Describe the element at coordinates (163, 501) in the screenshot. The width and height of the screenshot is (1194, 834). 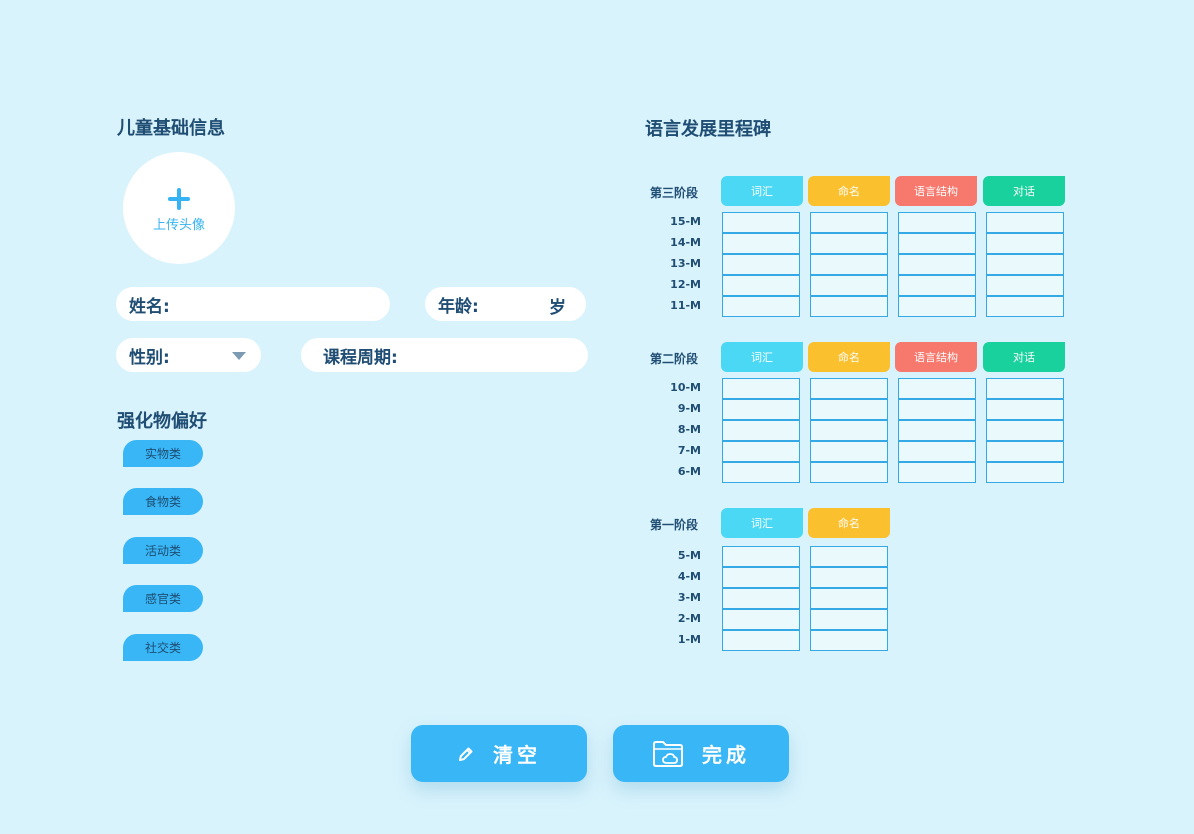
I see `reinforcer-tag: 食物类` at that location.